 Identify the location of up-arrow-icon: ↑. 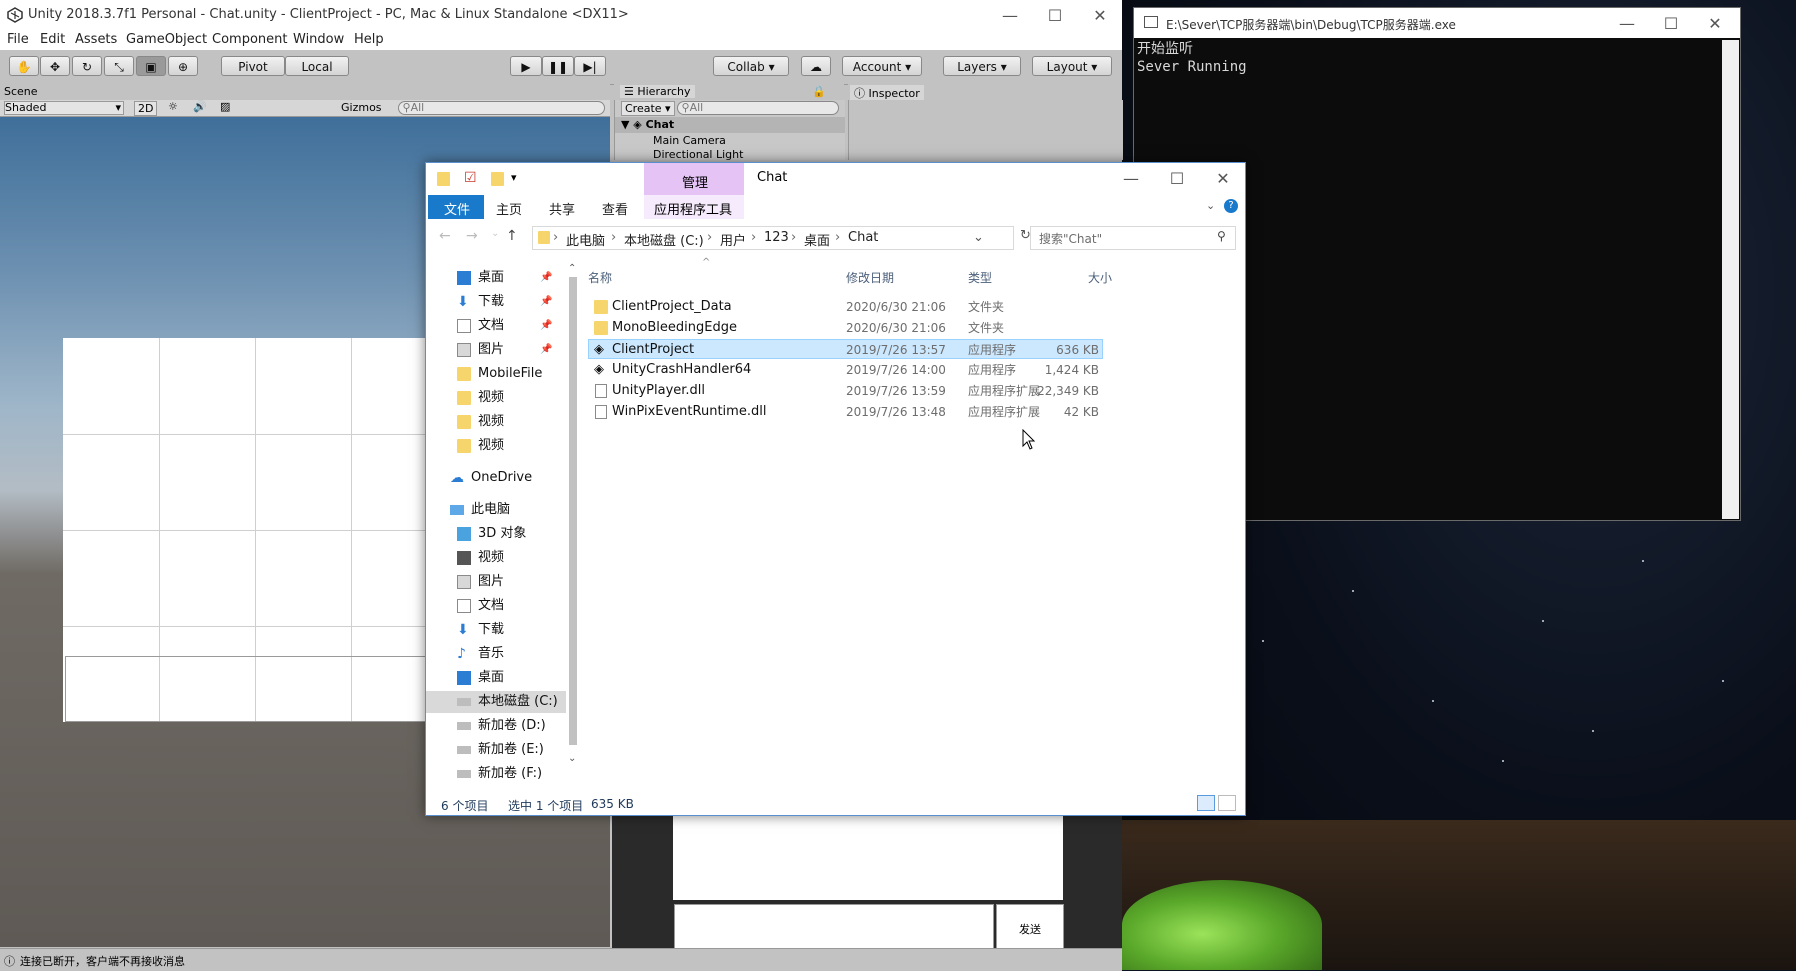
(512, 236).